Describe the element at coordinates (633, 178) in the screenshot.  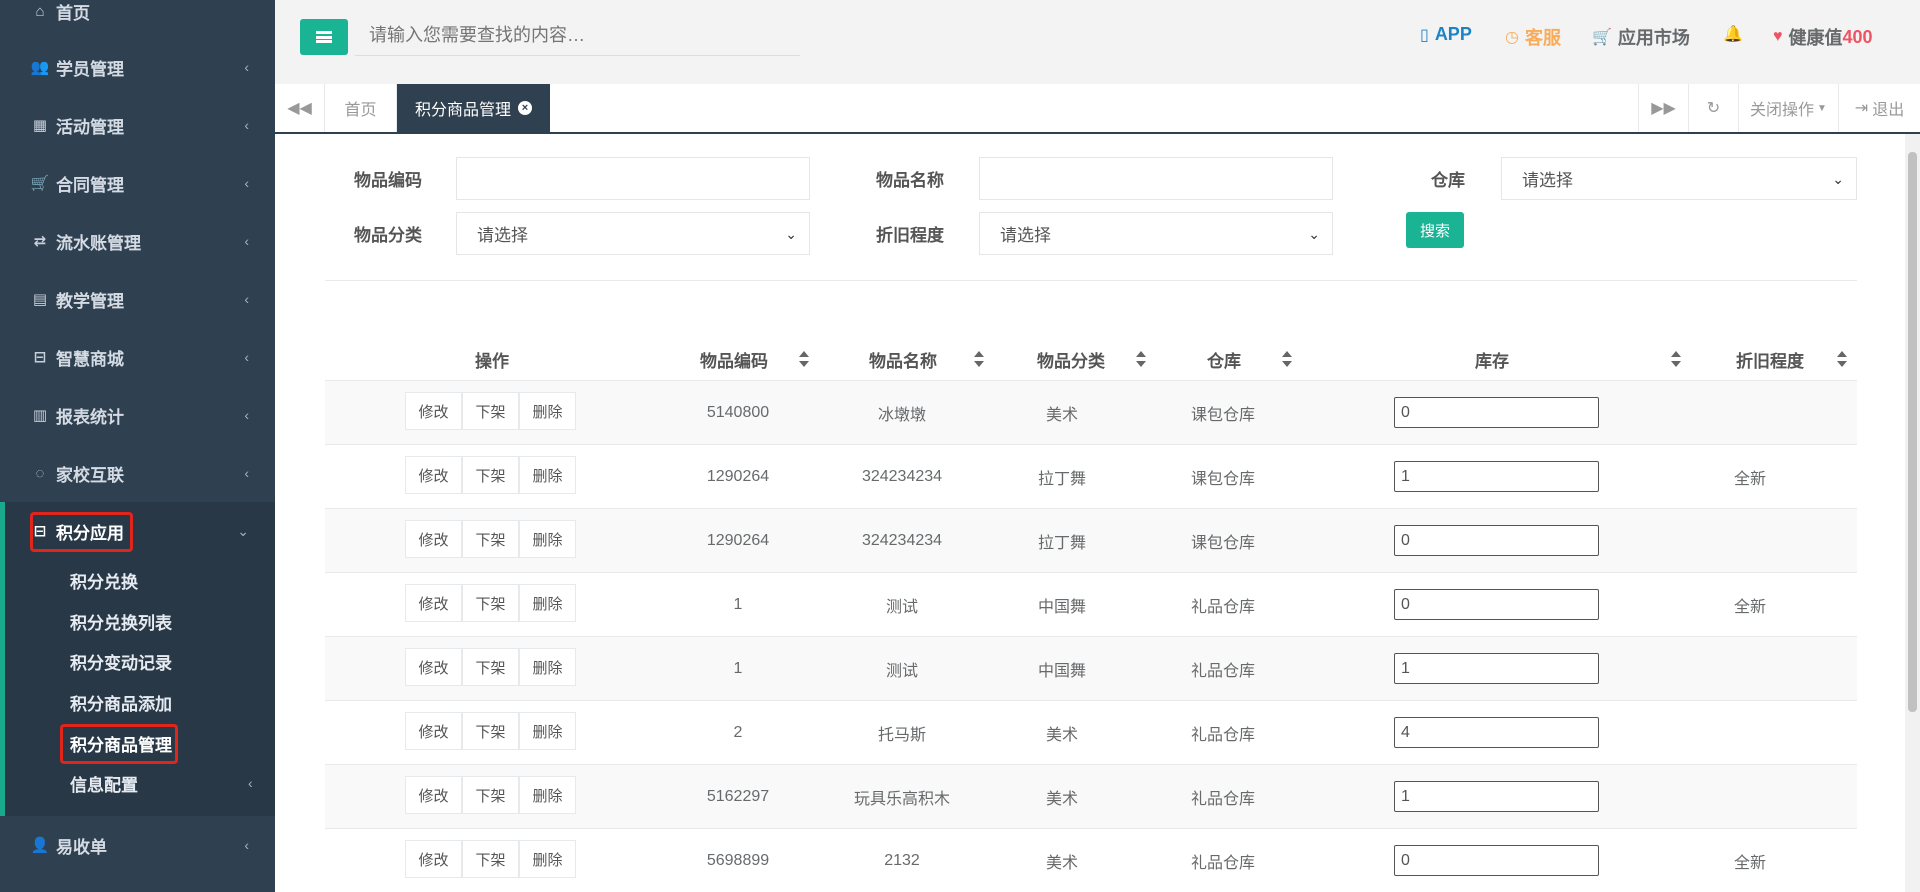
I see `item-code-input` at that location.